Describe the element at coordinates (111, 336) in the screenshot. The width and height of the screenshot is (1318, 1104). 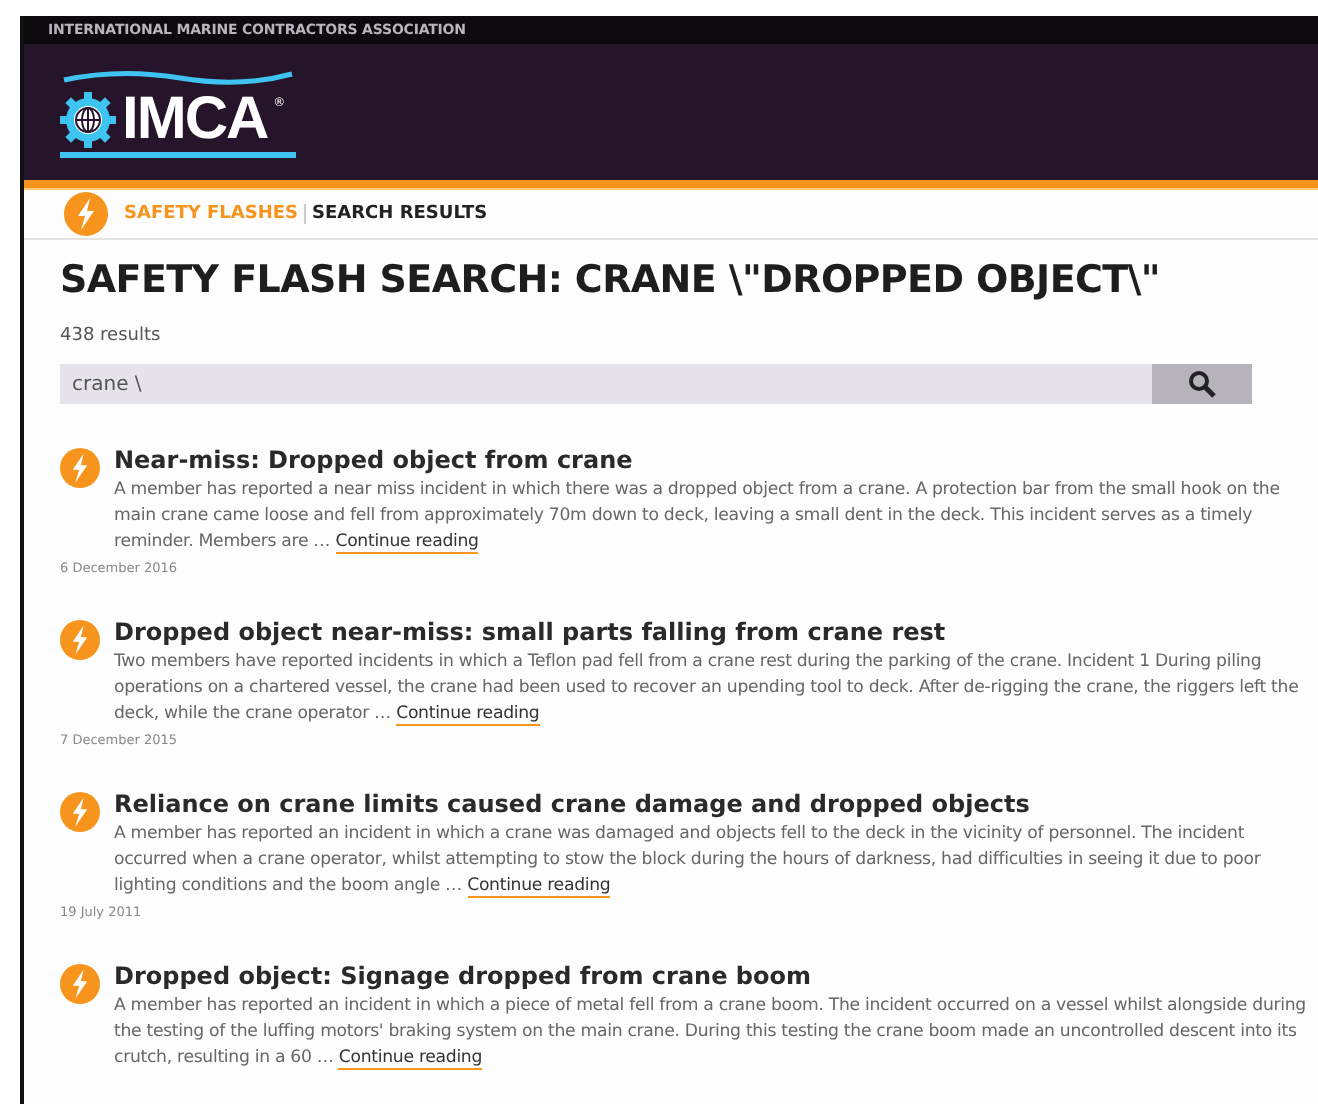
I see `result-count: 438 results` at that location.